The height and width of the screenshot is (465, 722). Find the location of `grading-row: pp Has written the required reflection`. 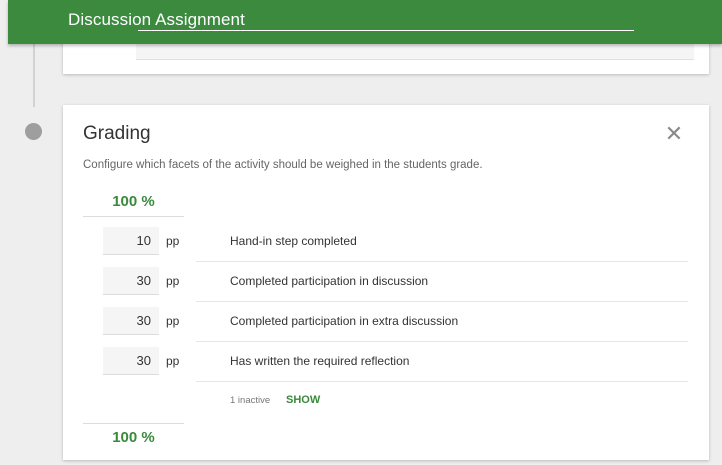

grading-row: pp Has written the required reflection is located at coordinates (386, 362).